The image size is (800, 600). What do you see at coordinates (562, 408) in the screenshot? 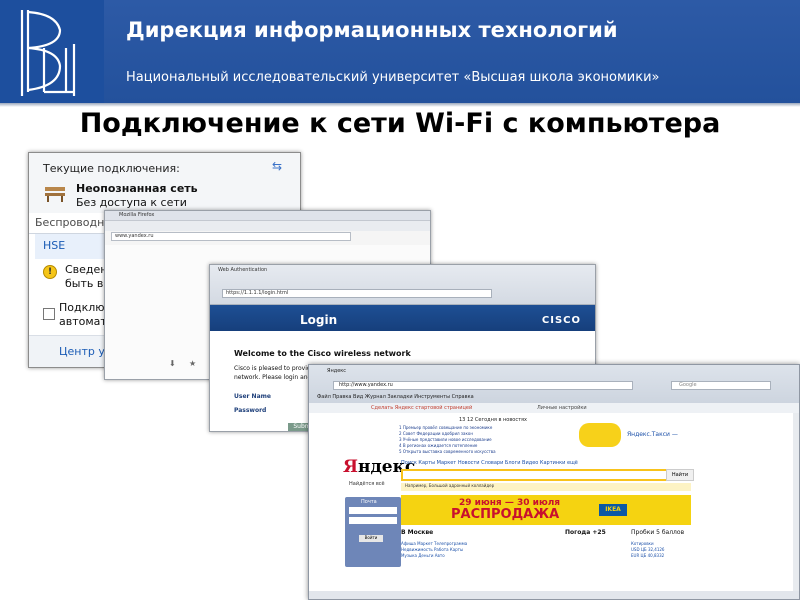
I see `personal-settings-link: Личные настройки` at bounding box center [562, 408].